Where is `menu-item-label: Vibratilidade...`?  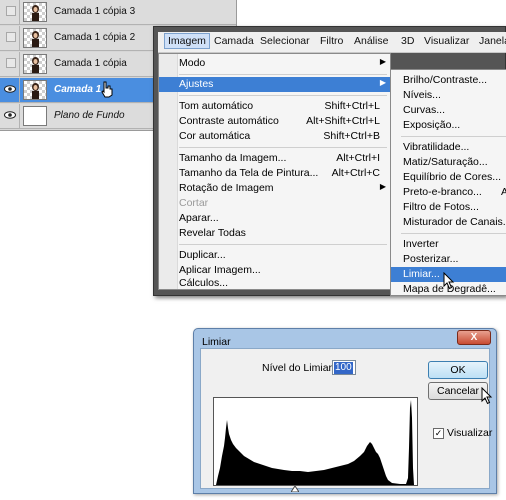
menu-item-label: Vibratilidade... is located at coordinates (436, 147).